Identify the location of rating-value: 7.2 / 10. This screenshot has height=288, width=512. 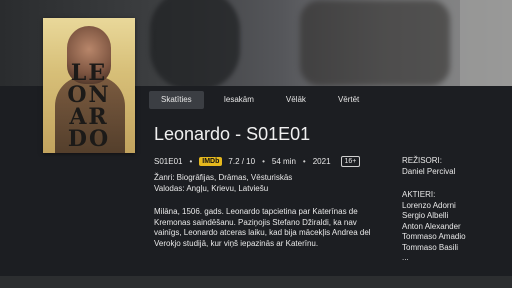
(242, 161).